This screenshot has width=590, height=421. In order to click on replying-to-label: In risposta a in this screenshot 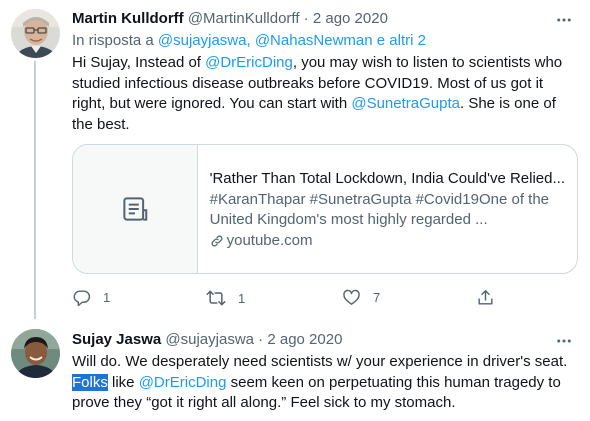, I will do `click(115, 40)`.